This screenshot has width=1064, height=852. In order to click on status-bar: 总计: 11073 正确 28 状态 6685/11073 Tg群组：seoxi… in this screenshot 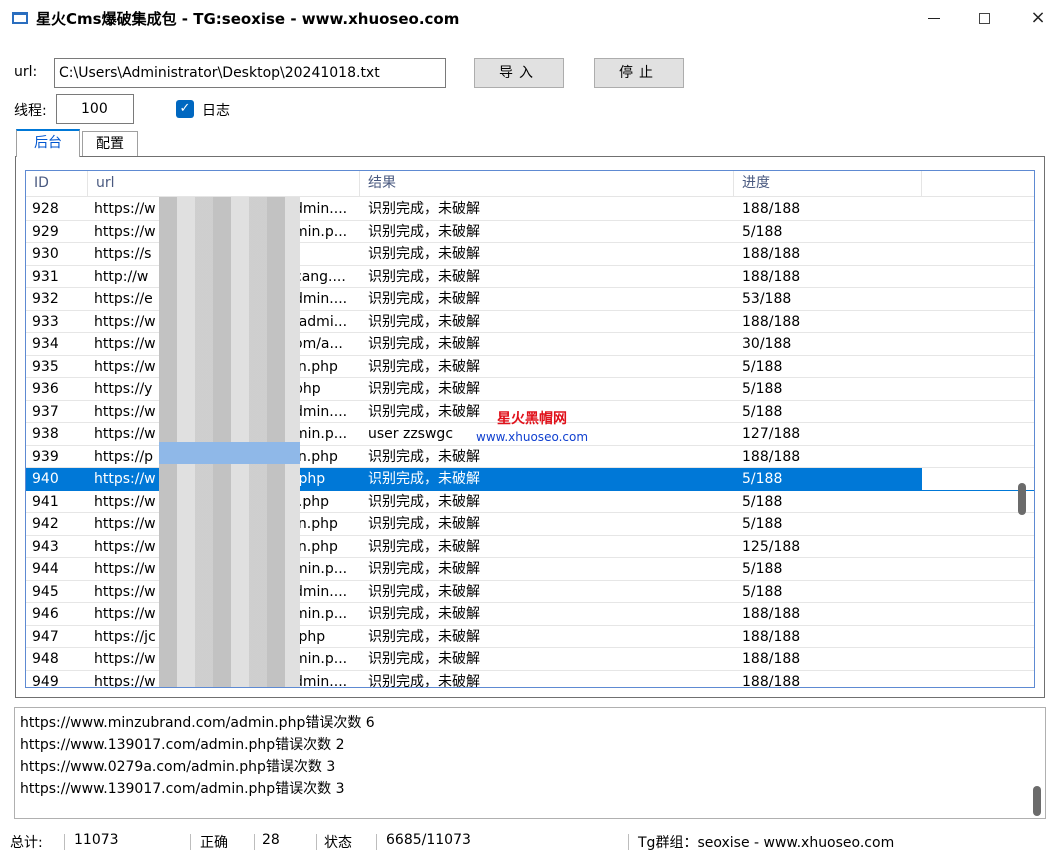, I will do `click(532, 842)`.